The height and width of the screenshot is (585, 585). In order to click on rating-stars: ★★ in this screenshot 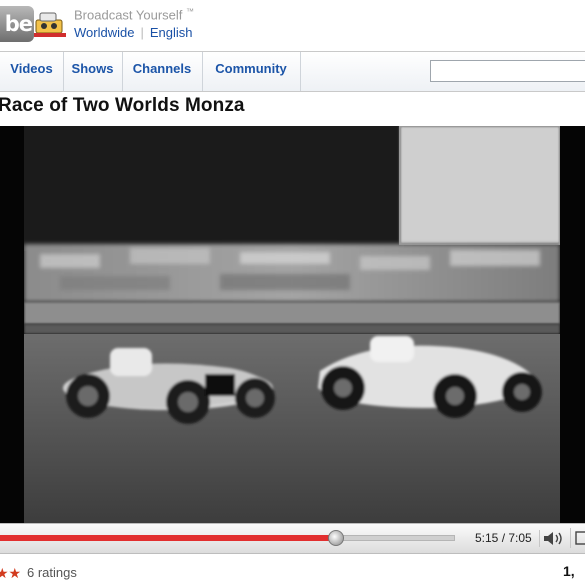, I will do `click(10, 573)`.